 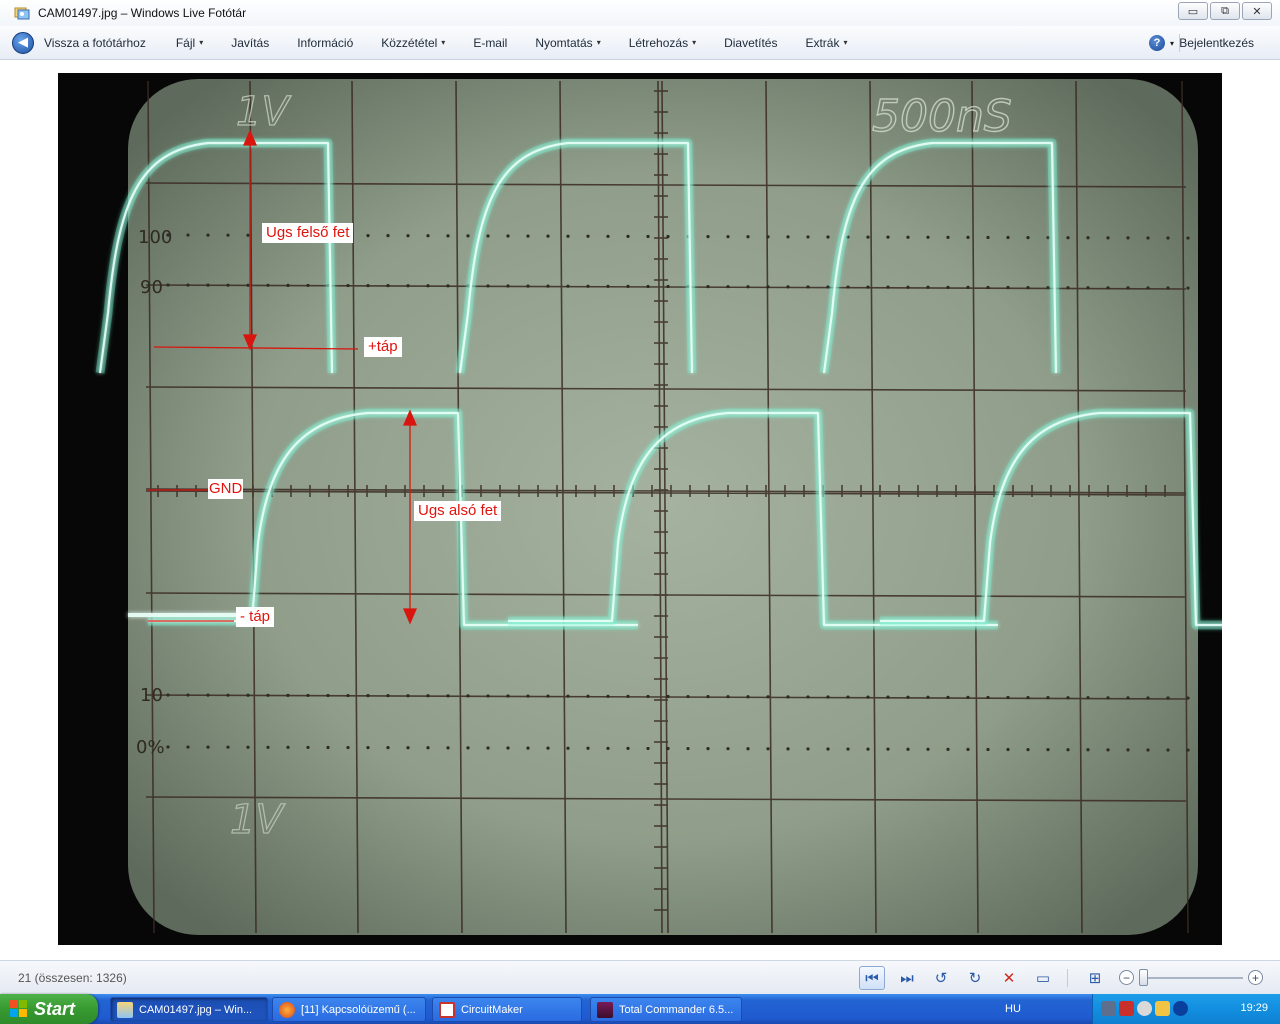 I want to click on menu-info: Információ, so click(x=325, y=43).